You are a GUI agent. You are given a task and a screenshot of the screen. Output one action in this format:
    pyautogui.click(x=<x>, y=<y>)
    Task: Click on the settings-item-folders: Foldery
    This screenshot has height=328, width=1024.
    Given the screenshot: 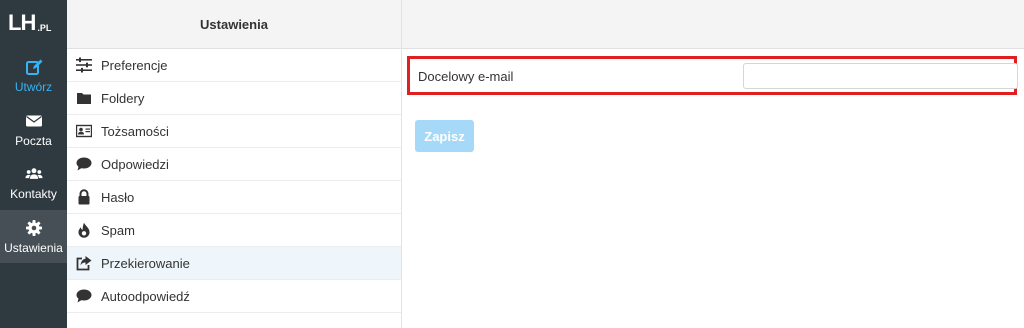 What is the action you would take?
    pyautogui.click(x=234, y=98)
    